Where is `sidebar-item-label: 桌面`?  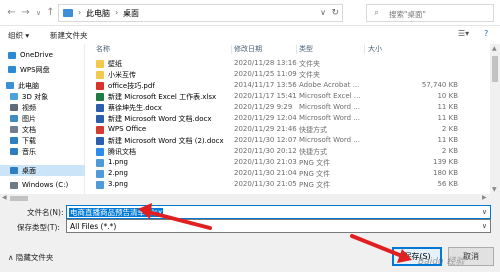
sidebar-item-label: 桌面 is located at coordinates (29, 171).